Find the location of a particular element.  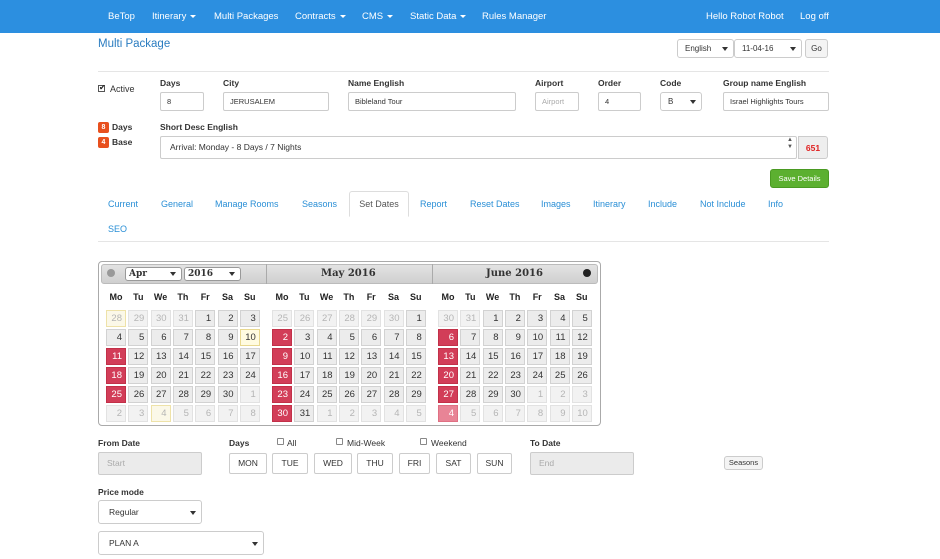

nav-rules-manager: Rules Manager is located at coordinates (514, 16).